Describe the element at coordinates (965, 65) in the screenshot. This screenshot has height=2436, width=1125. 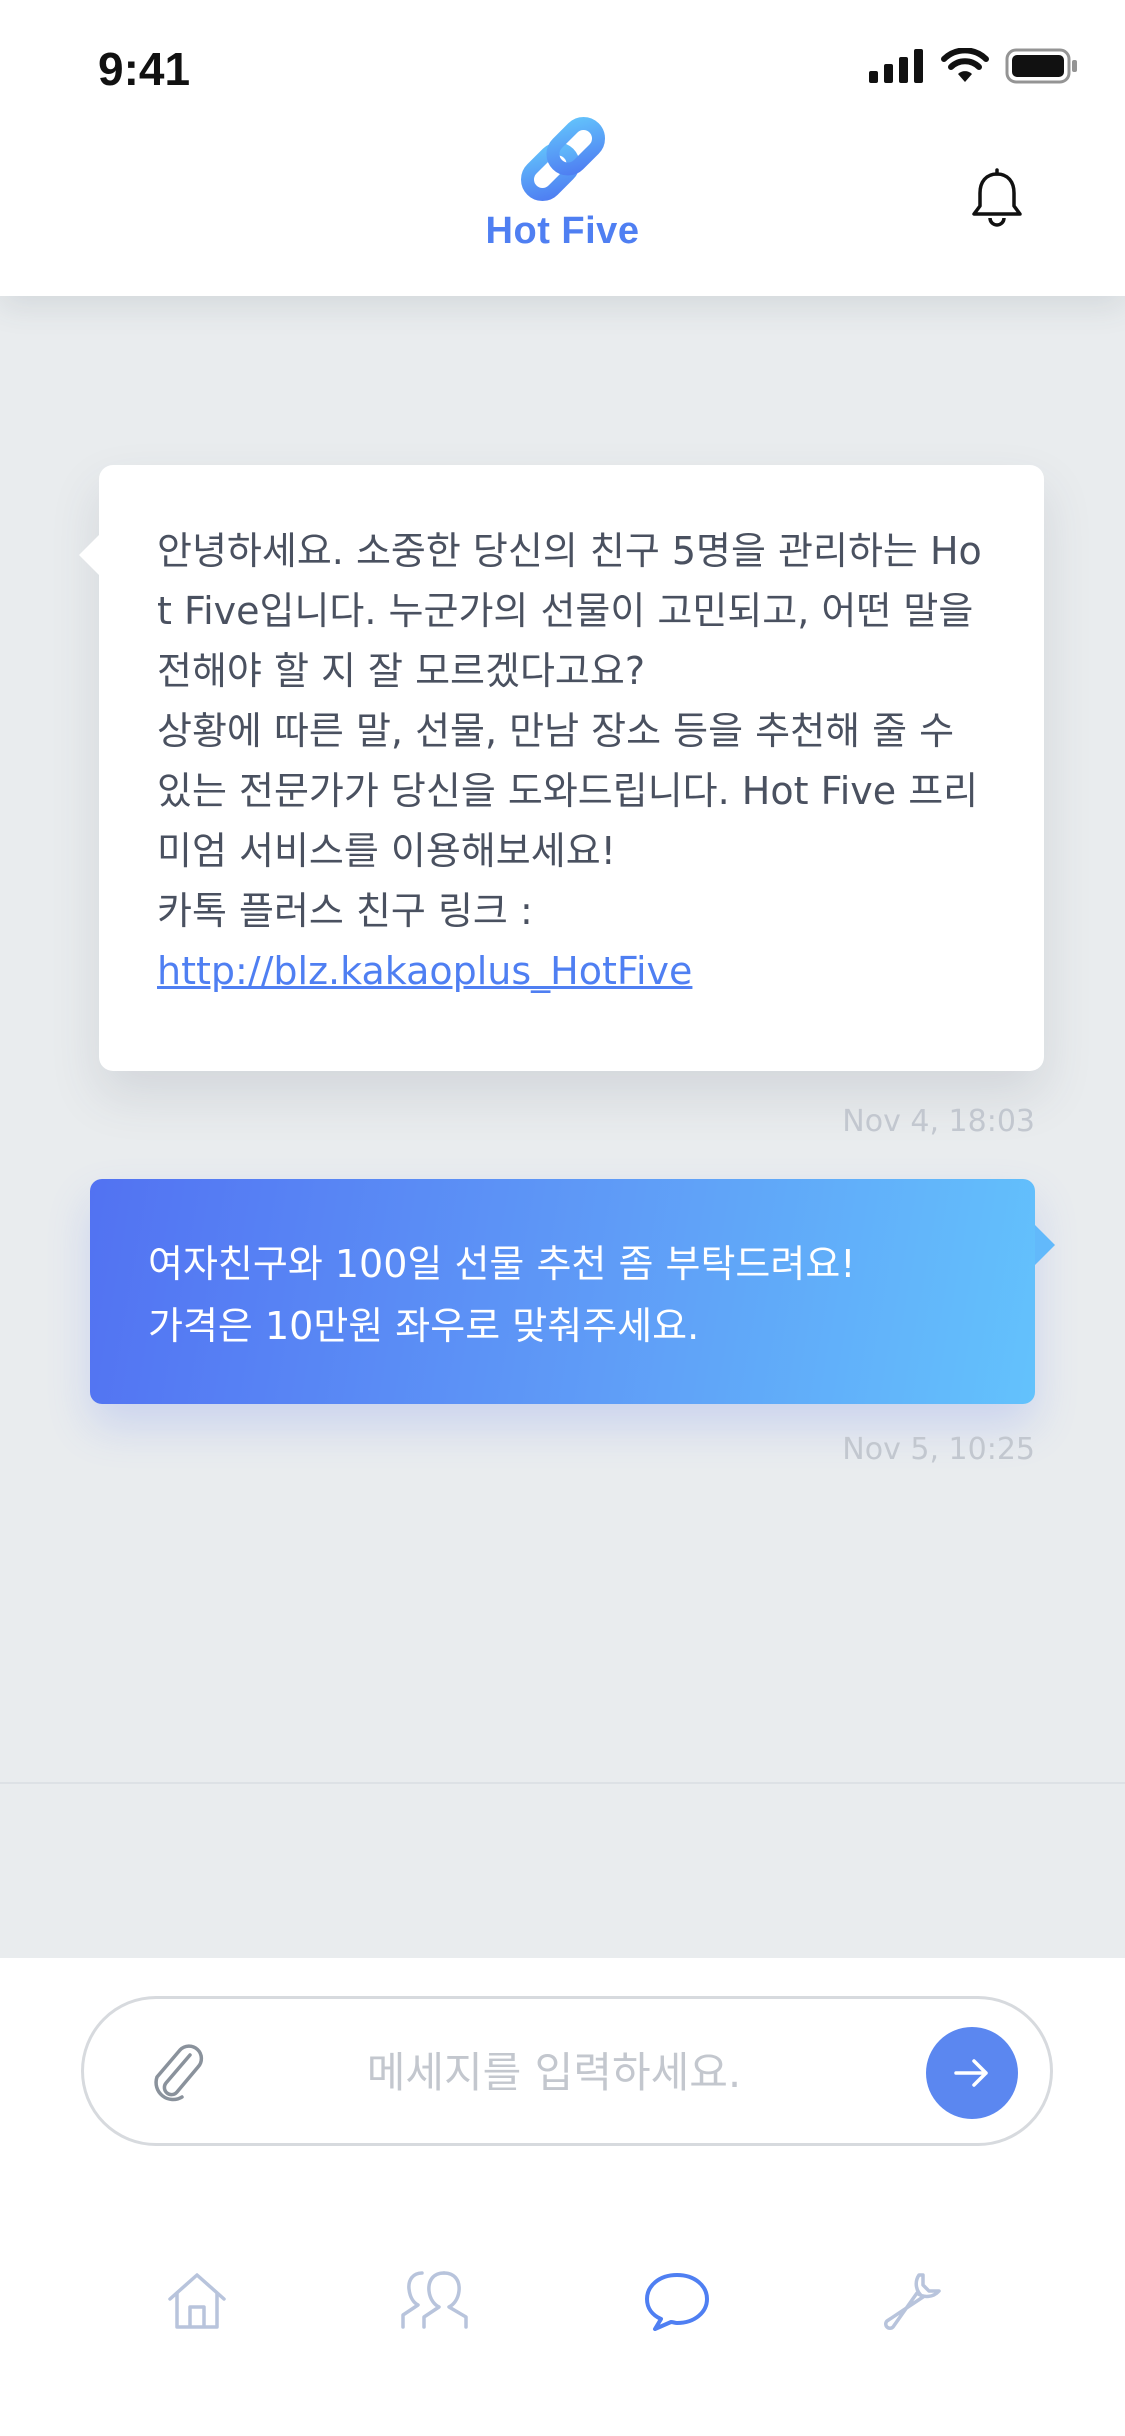
I see `wifi-icon` at that location.